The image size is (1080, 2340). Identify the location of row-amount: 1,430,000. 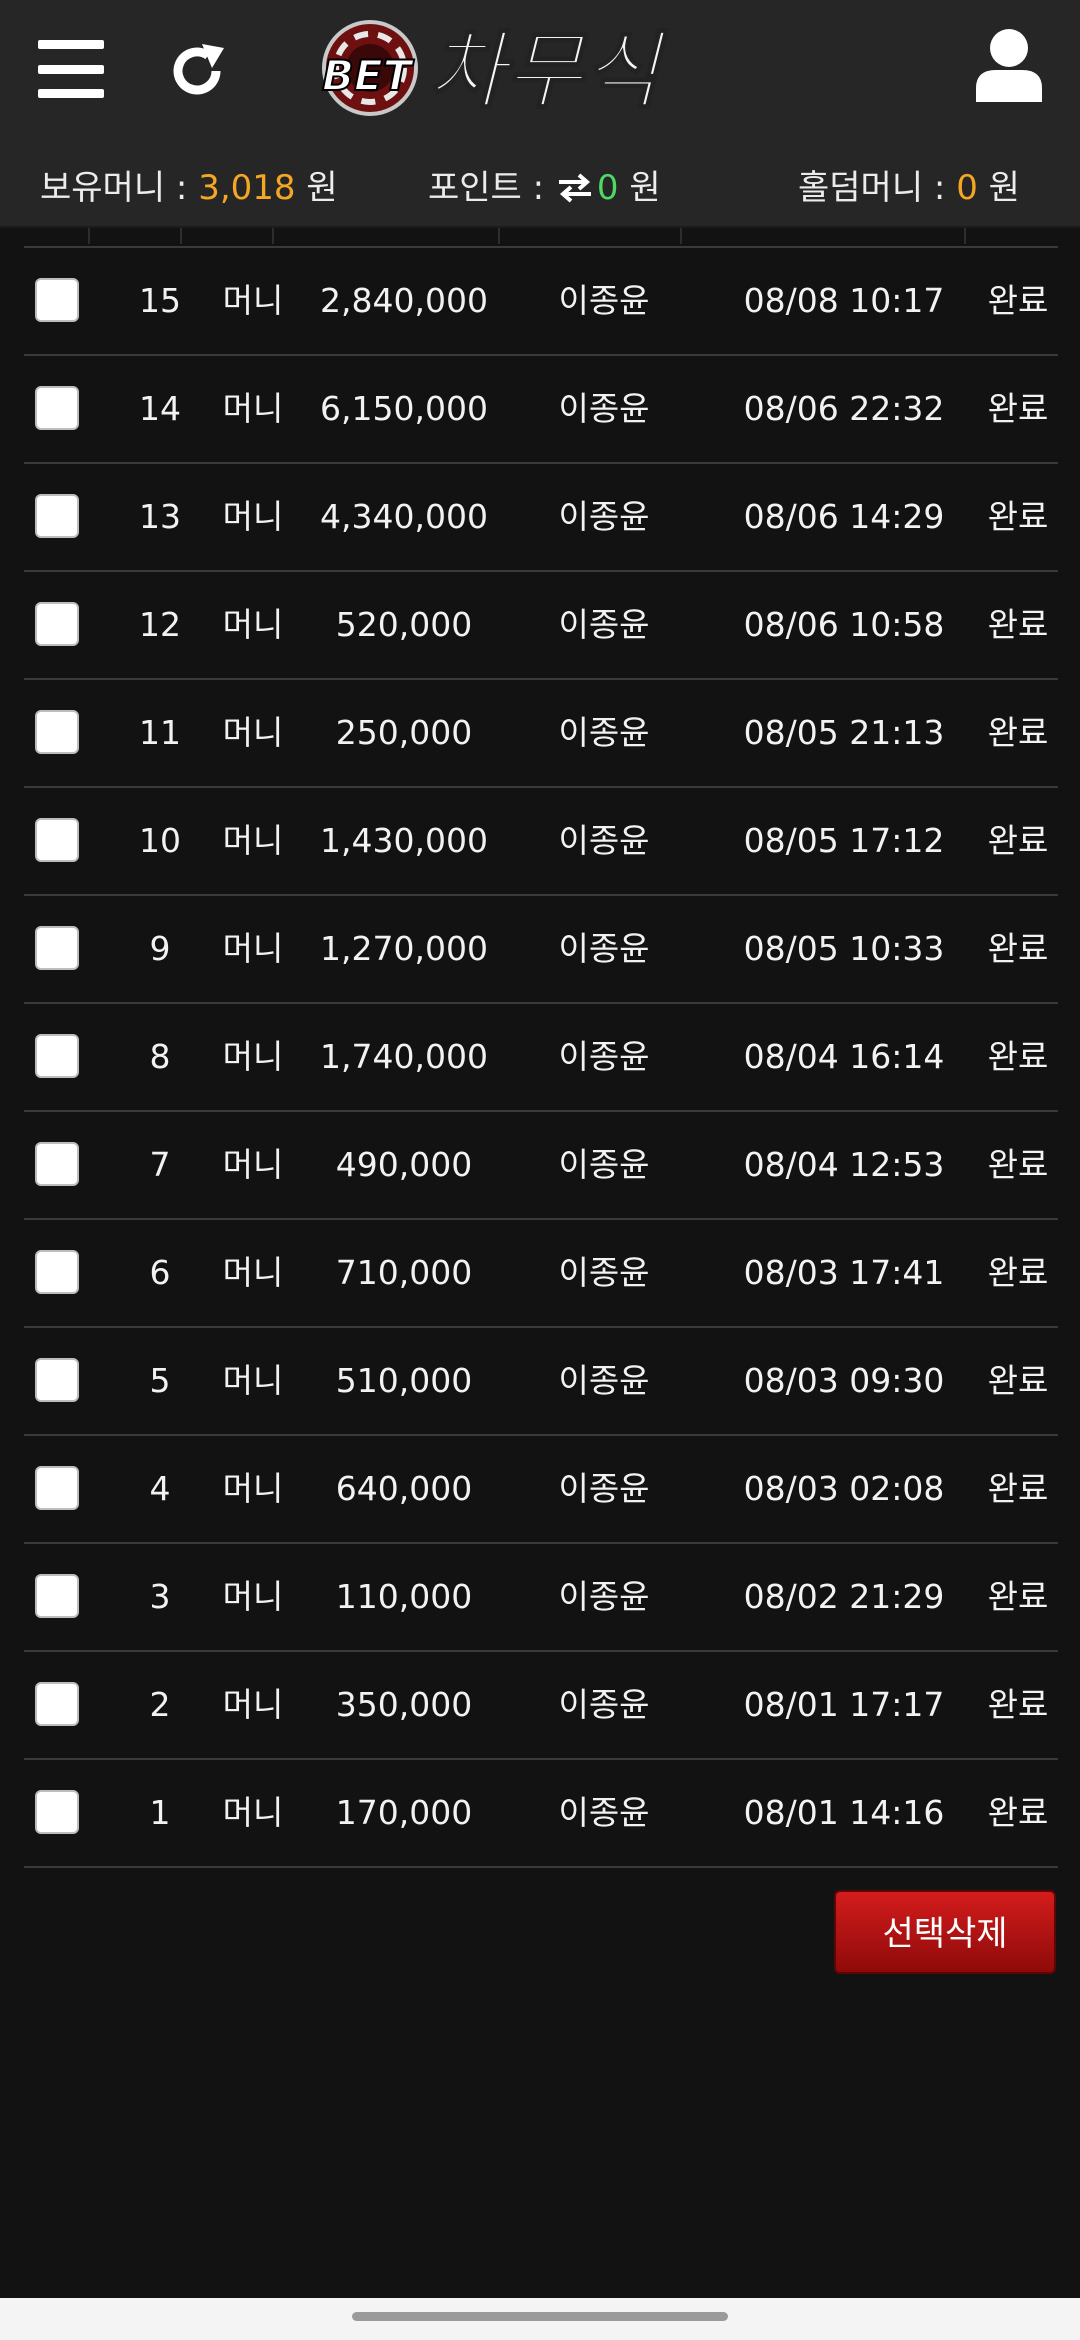
(404, 840).